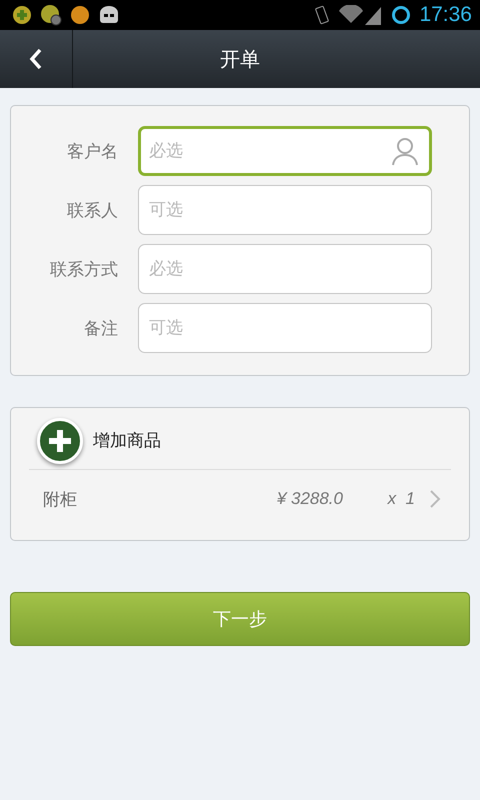 This screenshot has width=480, height=800. Describe the element at coordinates (109, 15) in the screenshot. I see `robot-icon` at that location.